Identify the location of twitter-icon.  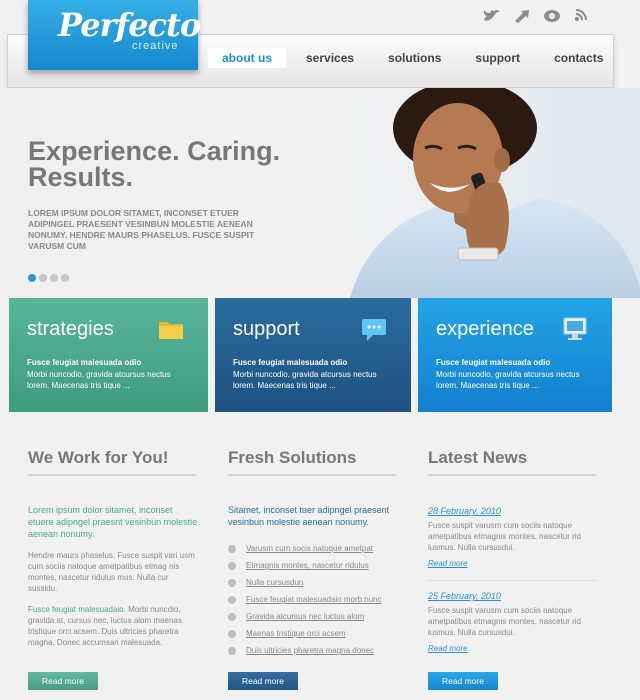
(492, 16).